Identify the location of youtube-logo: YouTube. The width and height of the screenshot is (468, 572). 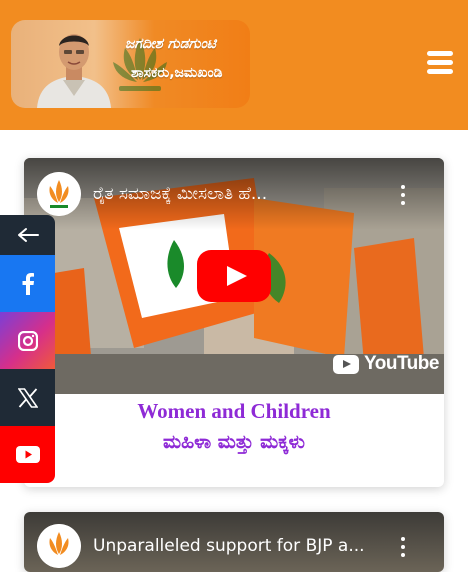
(386, 364).